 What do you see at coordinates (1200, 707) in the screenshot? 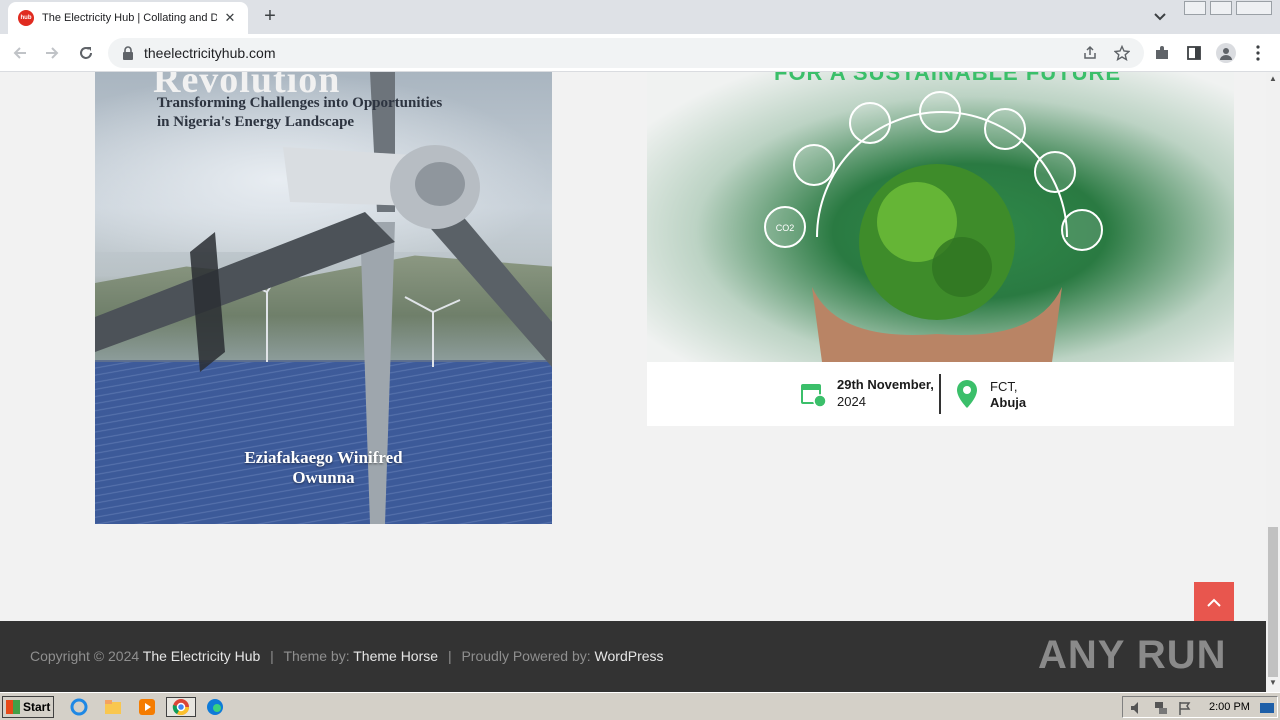
I see `system-tray: 2:00 PM` at bounding box center [1200, 707].